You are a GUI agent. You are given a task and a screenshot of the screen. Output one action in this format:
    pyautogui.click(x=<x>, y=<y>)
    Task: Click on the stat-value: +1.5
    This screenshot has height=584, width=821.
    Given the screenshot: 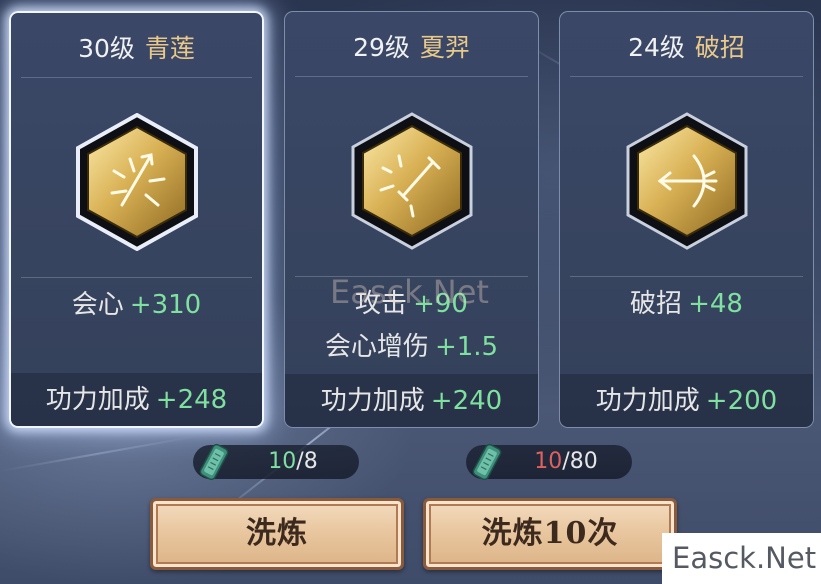 What is the action you would take?
    pyautogui.click(x=466, y=347)
    